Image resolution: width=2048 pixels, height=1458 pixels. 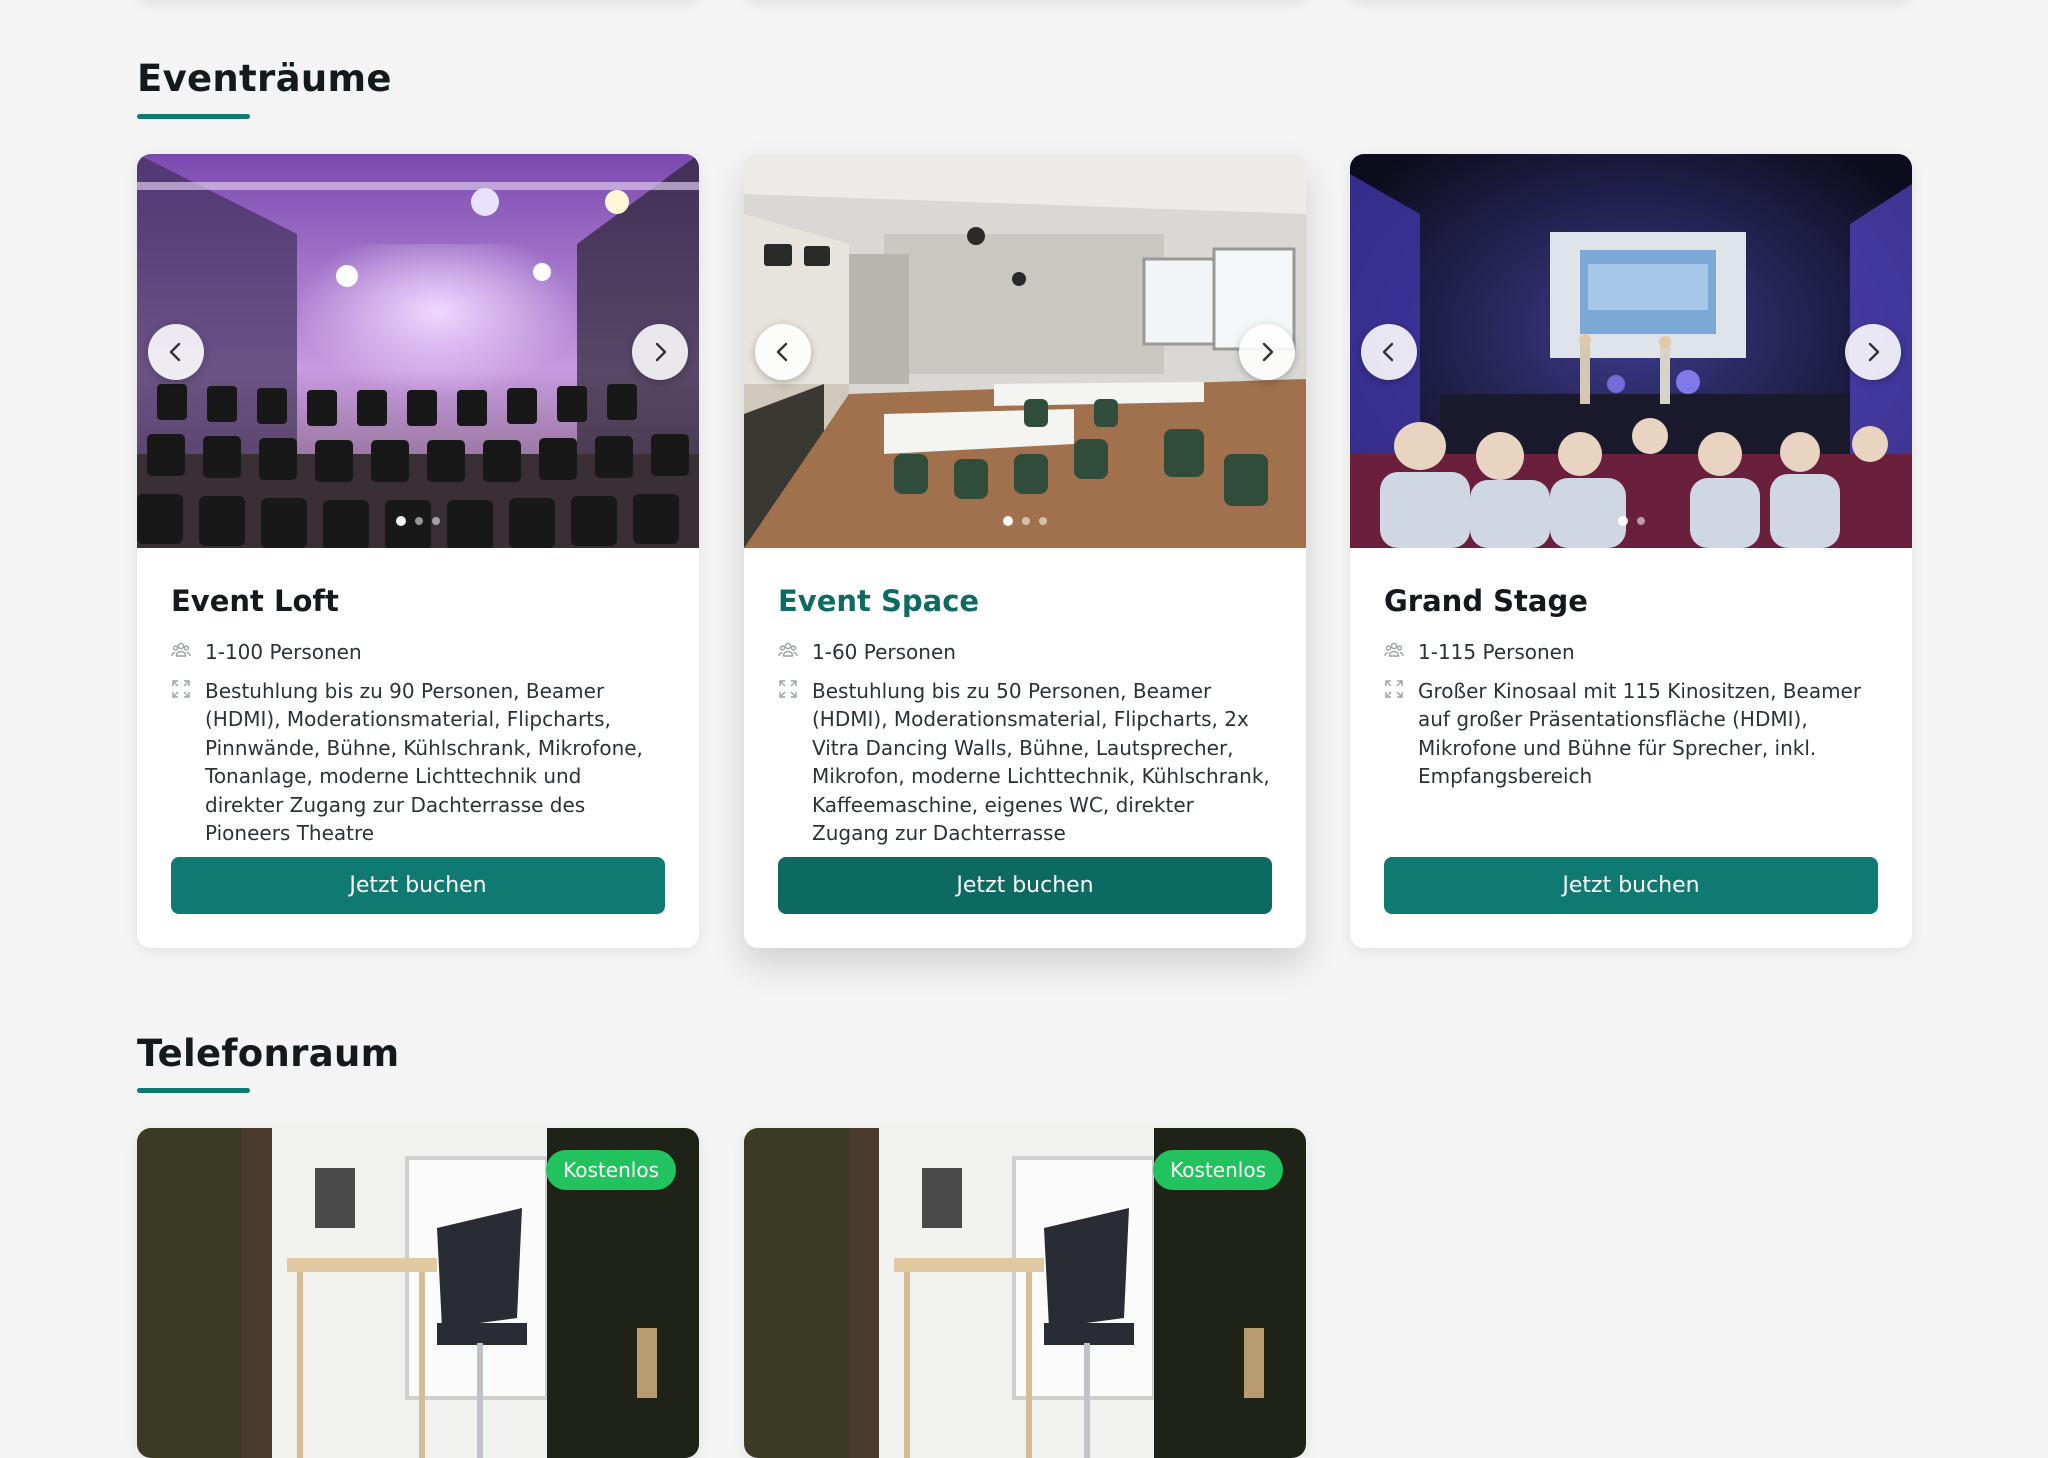 What do you see at coordinates (1631, 652) in the screenshot?
I see `capacity-row: 1-115 Personen` at bounding box center [1631, 652].